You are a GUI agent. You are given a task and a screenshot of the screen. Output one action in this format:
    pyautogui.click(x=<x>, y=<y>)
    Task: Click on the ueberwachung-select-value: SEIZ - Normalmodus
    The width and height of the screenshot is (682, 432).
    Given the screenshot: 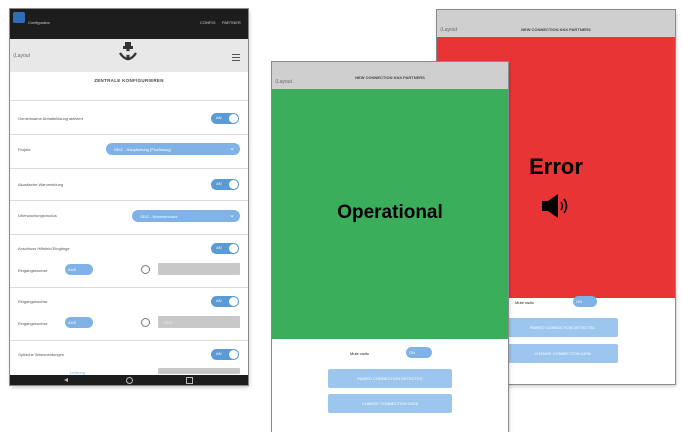 What is the action you would take?
    pyautogui.click(x=159, y=216)
    